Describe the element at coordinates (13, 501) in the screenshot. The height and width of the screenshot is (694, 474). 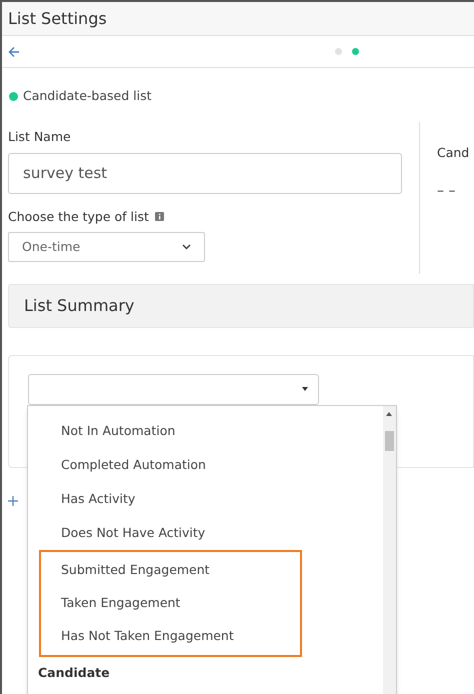
I see `add-icon` at that location.